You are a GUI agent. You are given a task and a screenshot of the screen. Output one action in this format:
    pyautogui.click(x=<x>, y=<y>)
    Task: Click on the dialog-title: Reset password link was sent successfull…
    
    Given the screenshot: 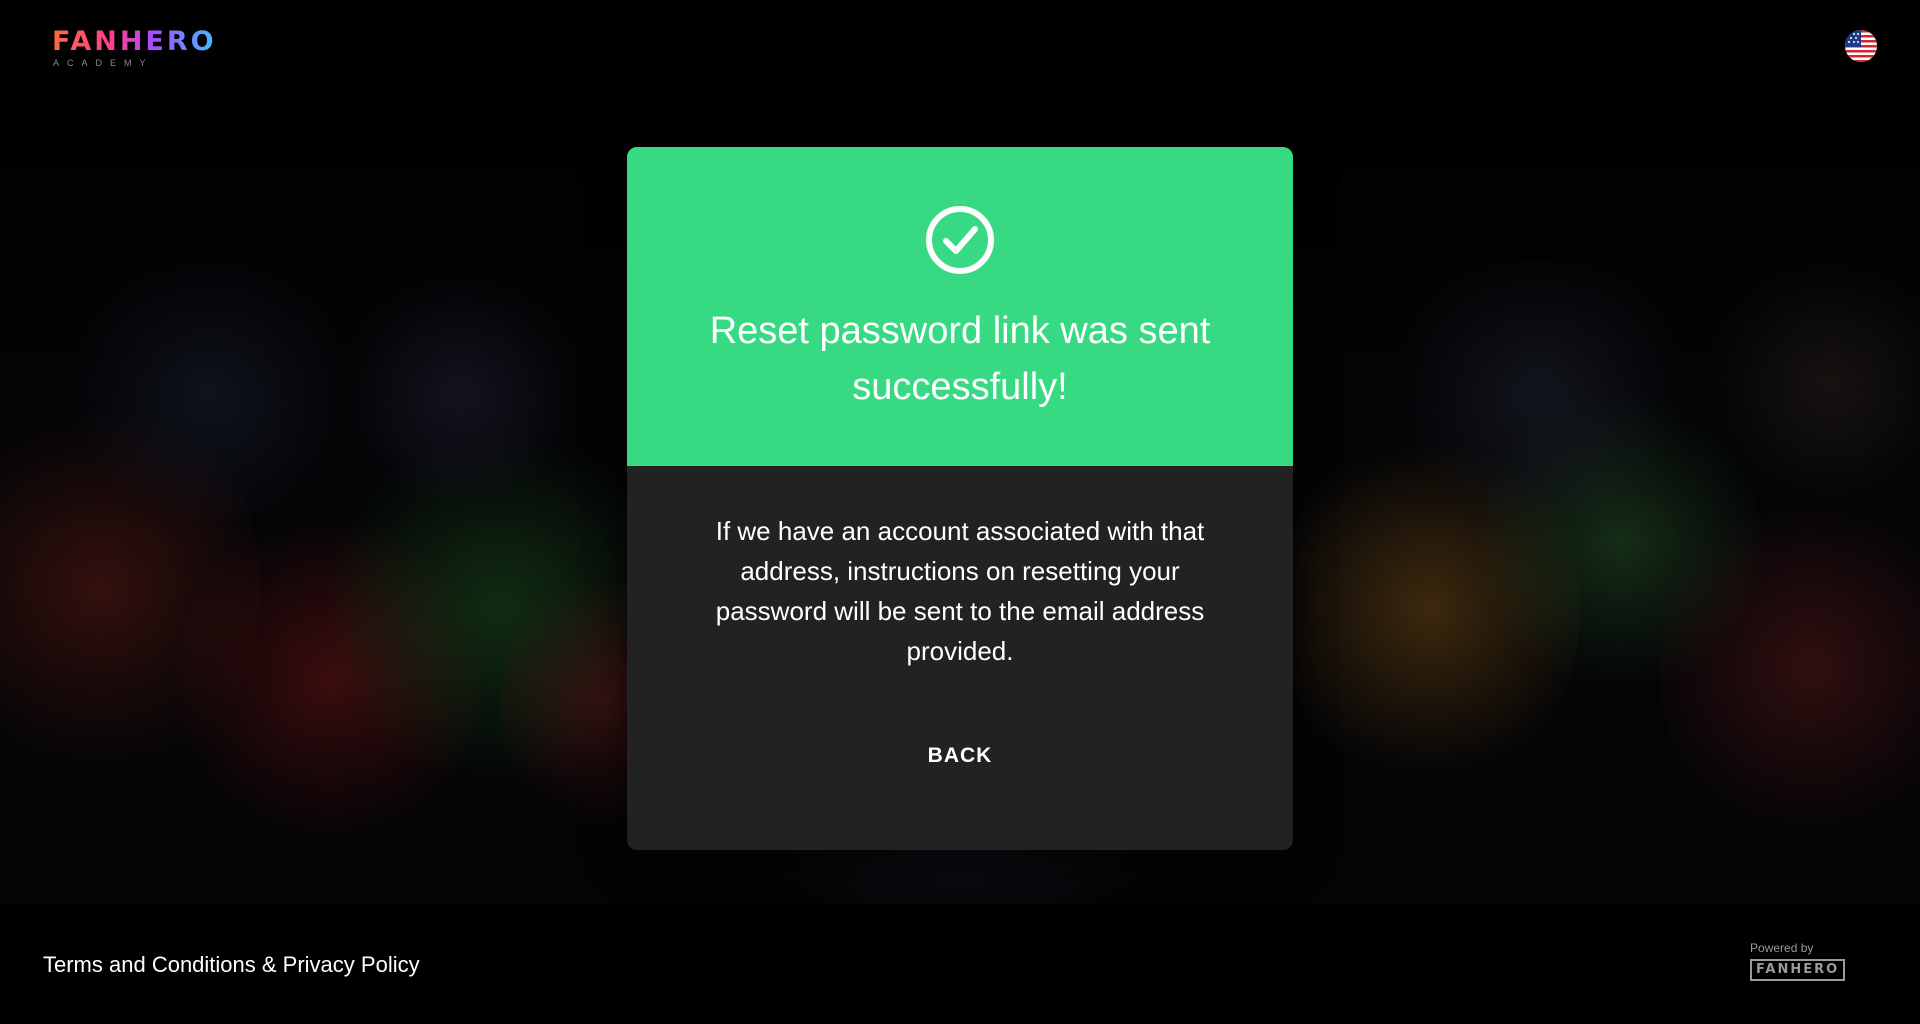 What is the action you would take?
    pyautogui.click(x=960, y=359)
    